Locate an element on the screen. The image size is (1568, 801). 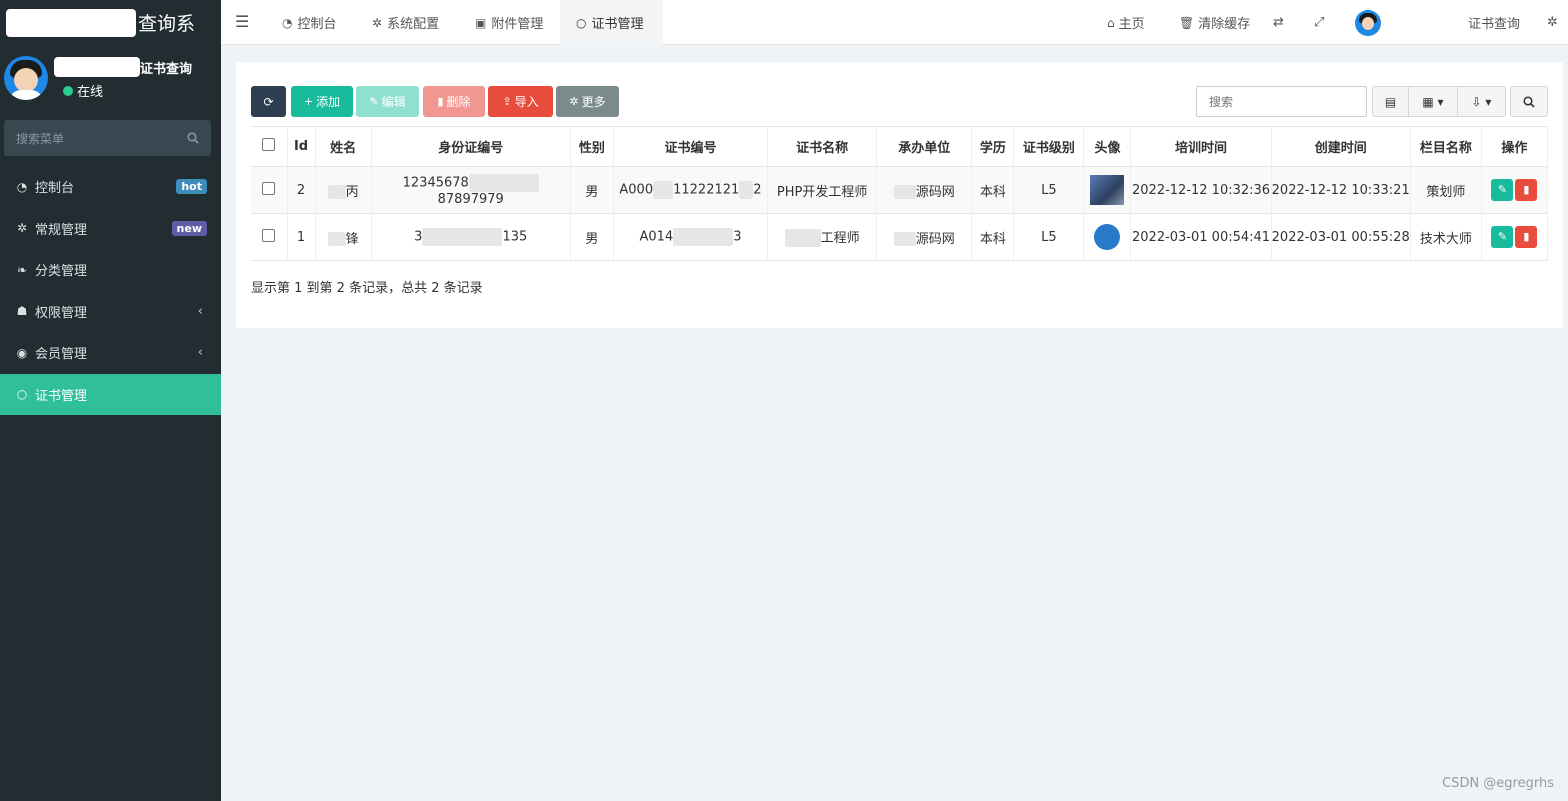
circle-icon: ○ is located at coordinates (581, 22).